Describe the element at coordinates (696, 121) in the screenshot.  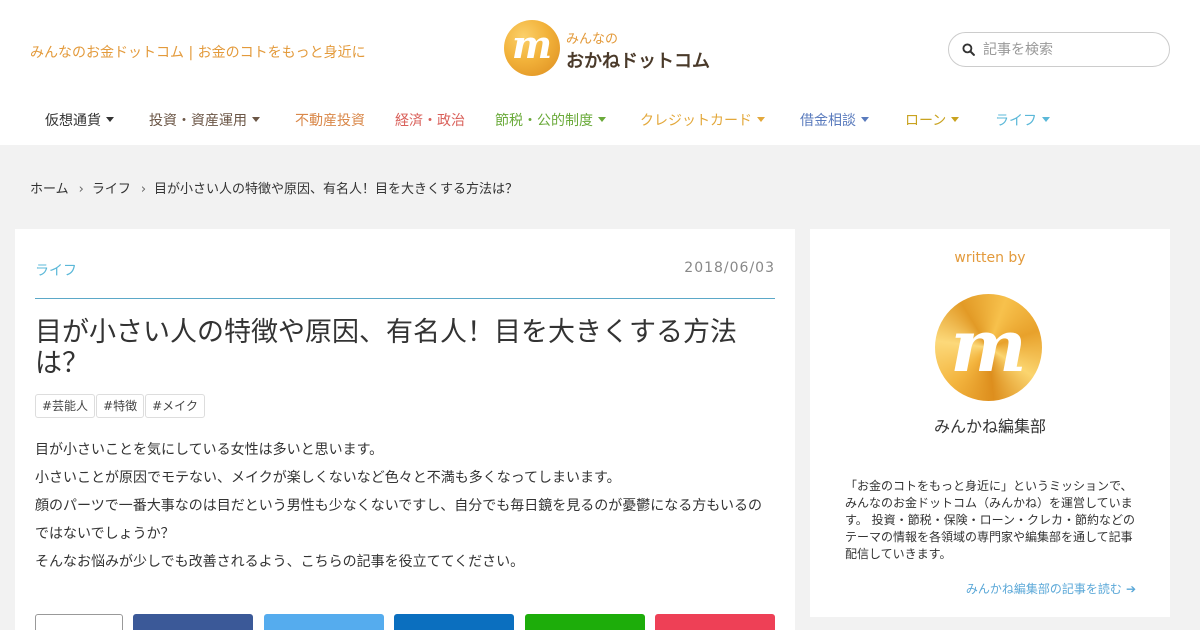
I see `nav-item-label: クレジットカード` at that location.